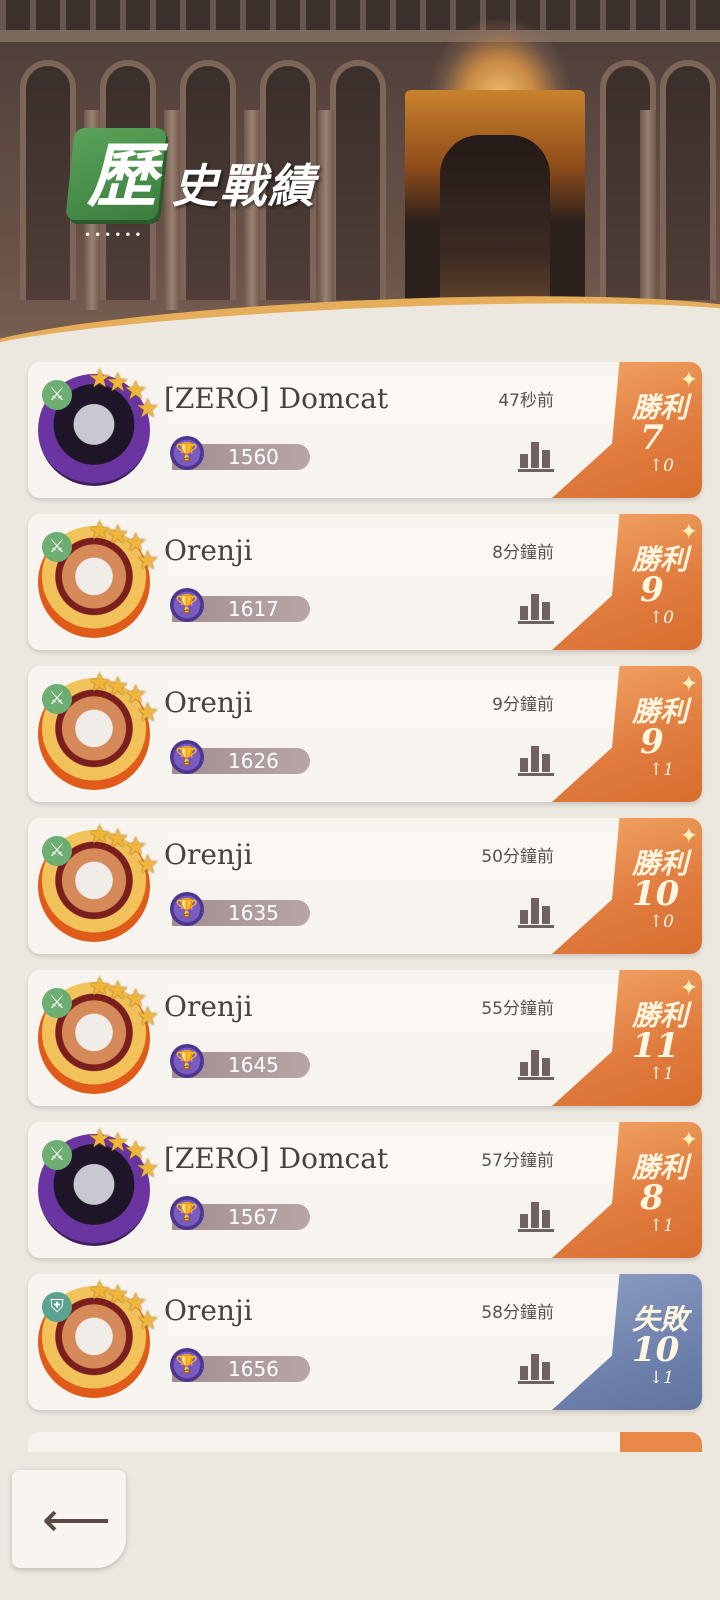  Describe the element at coordinates (365, 1190) in the screenshot. I see `match-card: ★ ★ ★ ★ ⚔ [ZERO] Domcat 57分鐘前 🏆 1567 ✦ 勝利 8 ↑1` at that location.